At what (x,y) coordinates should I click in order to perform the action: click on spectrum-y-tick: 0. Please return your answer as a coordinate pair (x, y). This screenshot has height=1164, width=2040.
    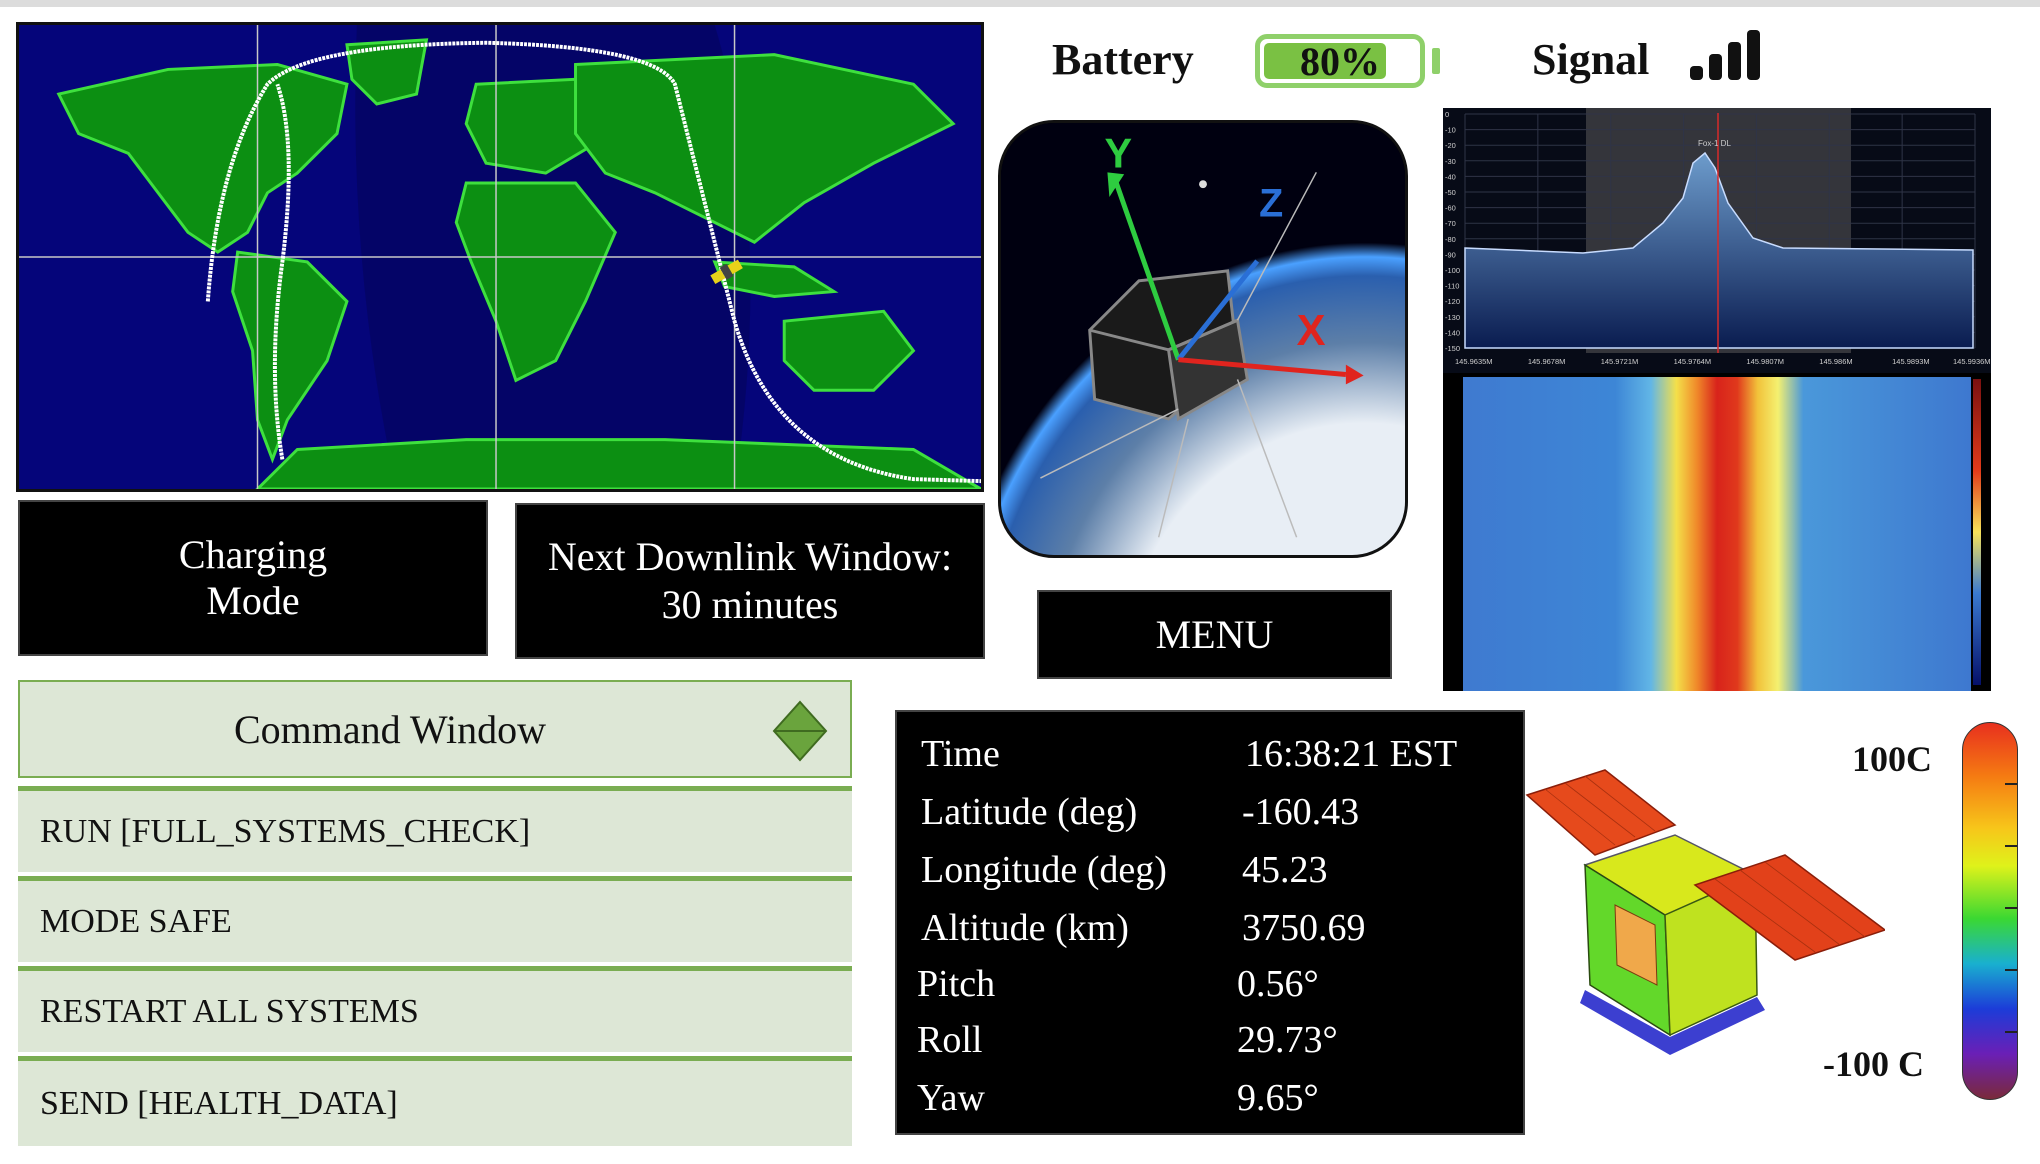
    Looking at the image, I should click on (1447, 114).